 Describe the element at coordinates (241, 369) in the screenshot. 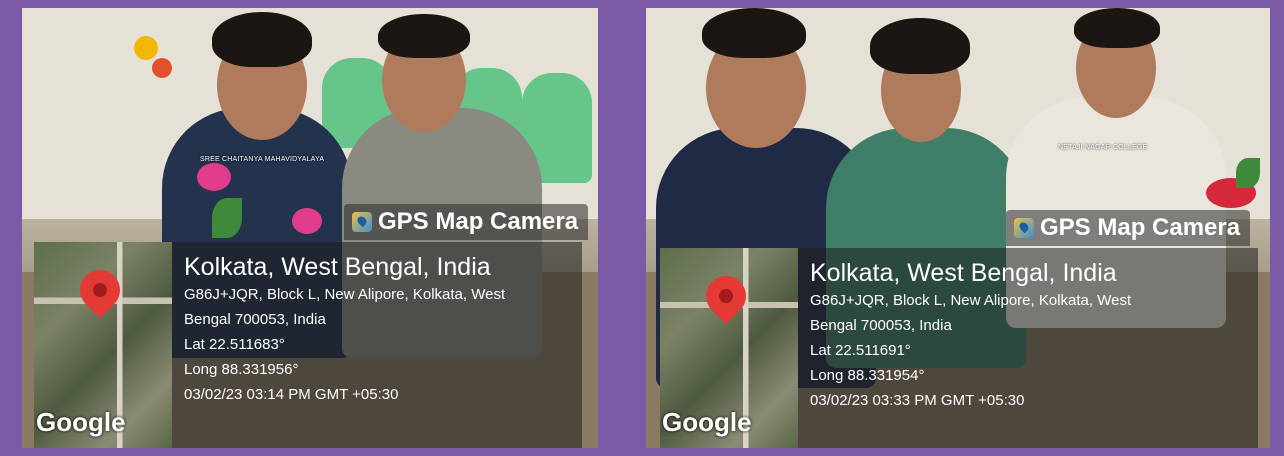

I see `longitude: Long 88.331956°` at that location.